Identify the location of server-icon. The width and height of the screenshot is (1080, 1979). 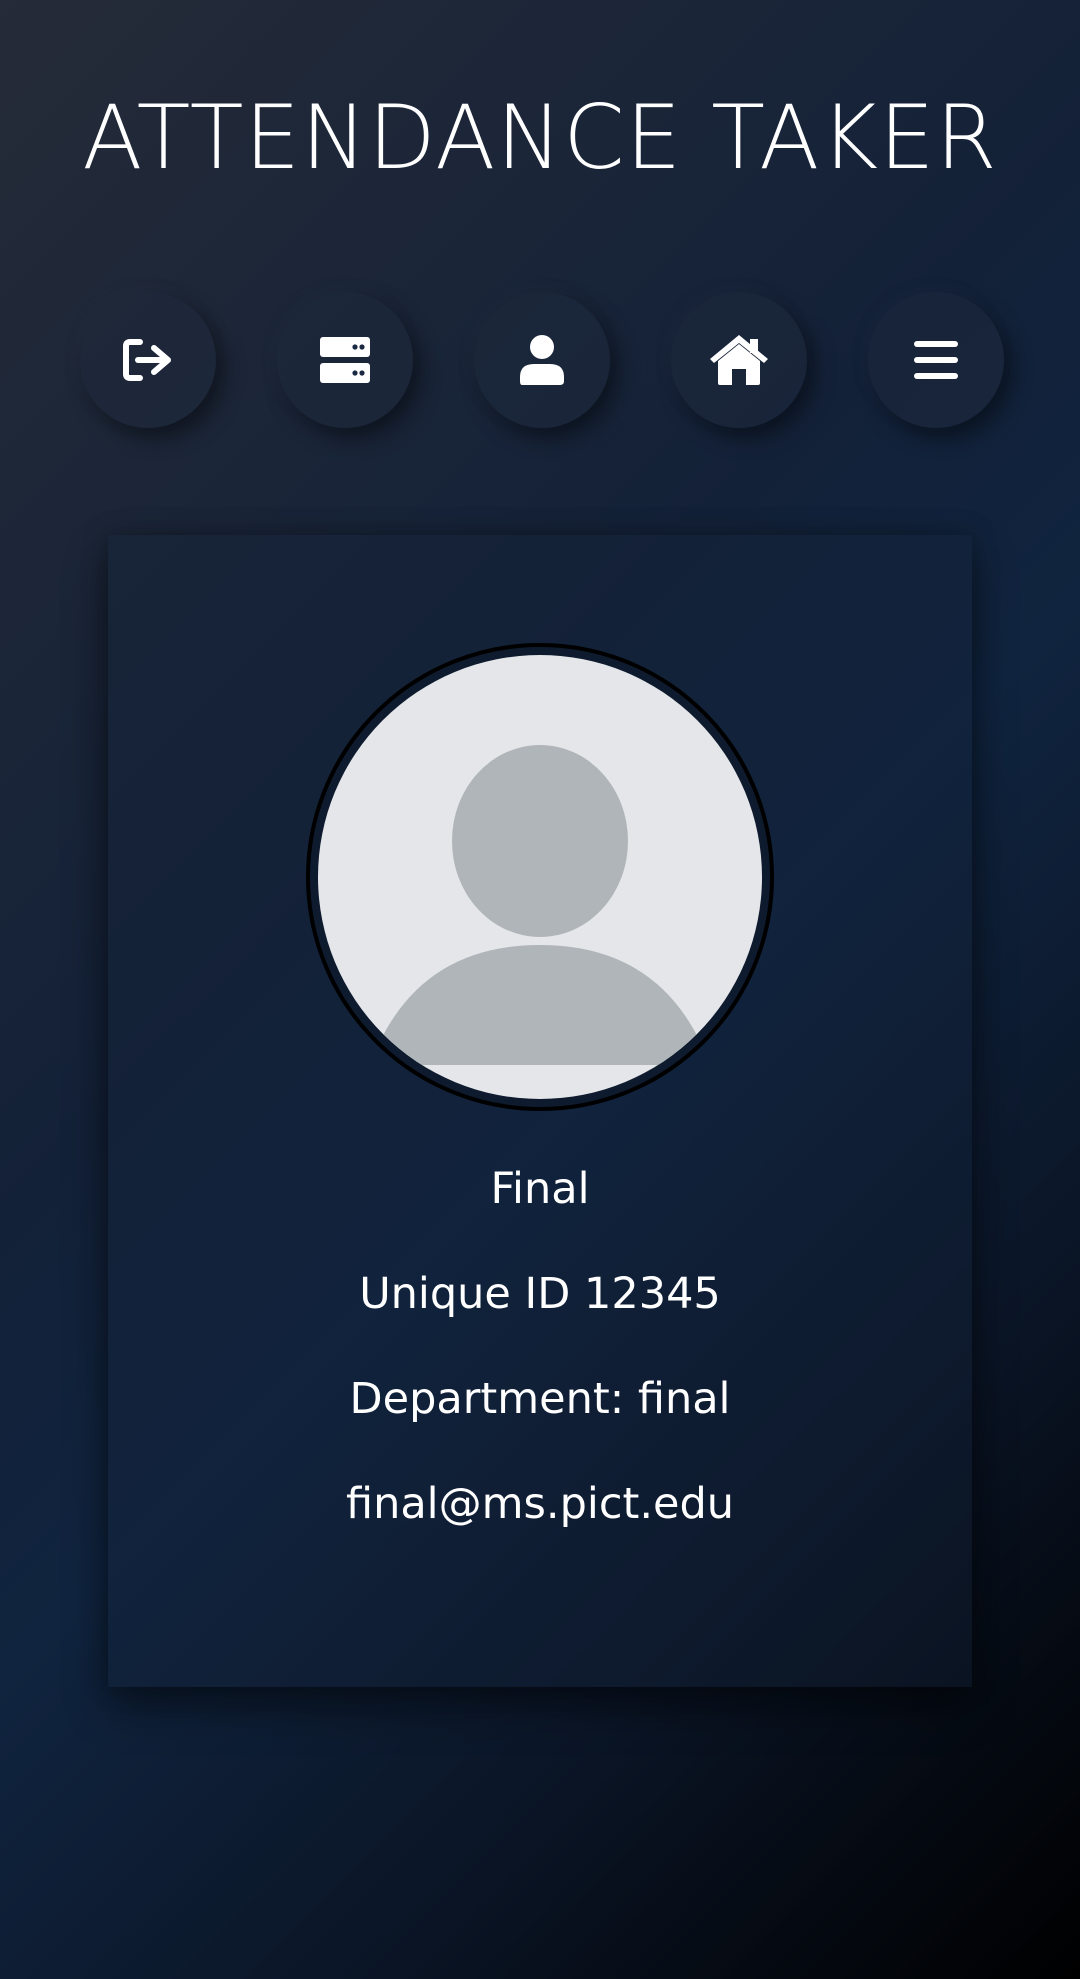
(345, 360).